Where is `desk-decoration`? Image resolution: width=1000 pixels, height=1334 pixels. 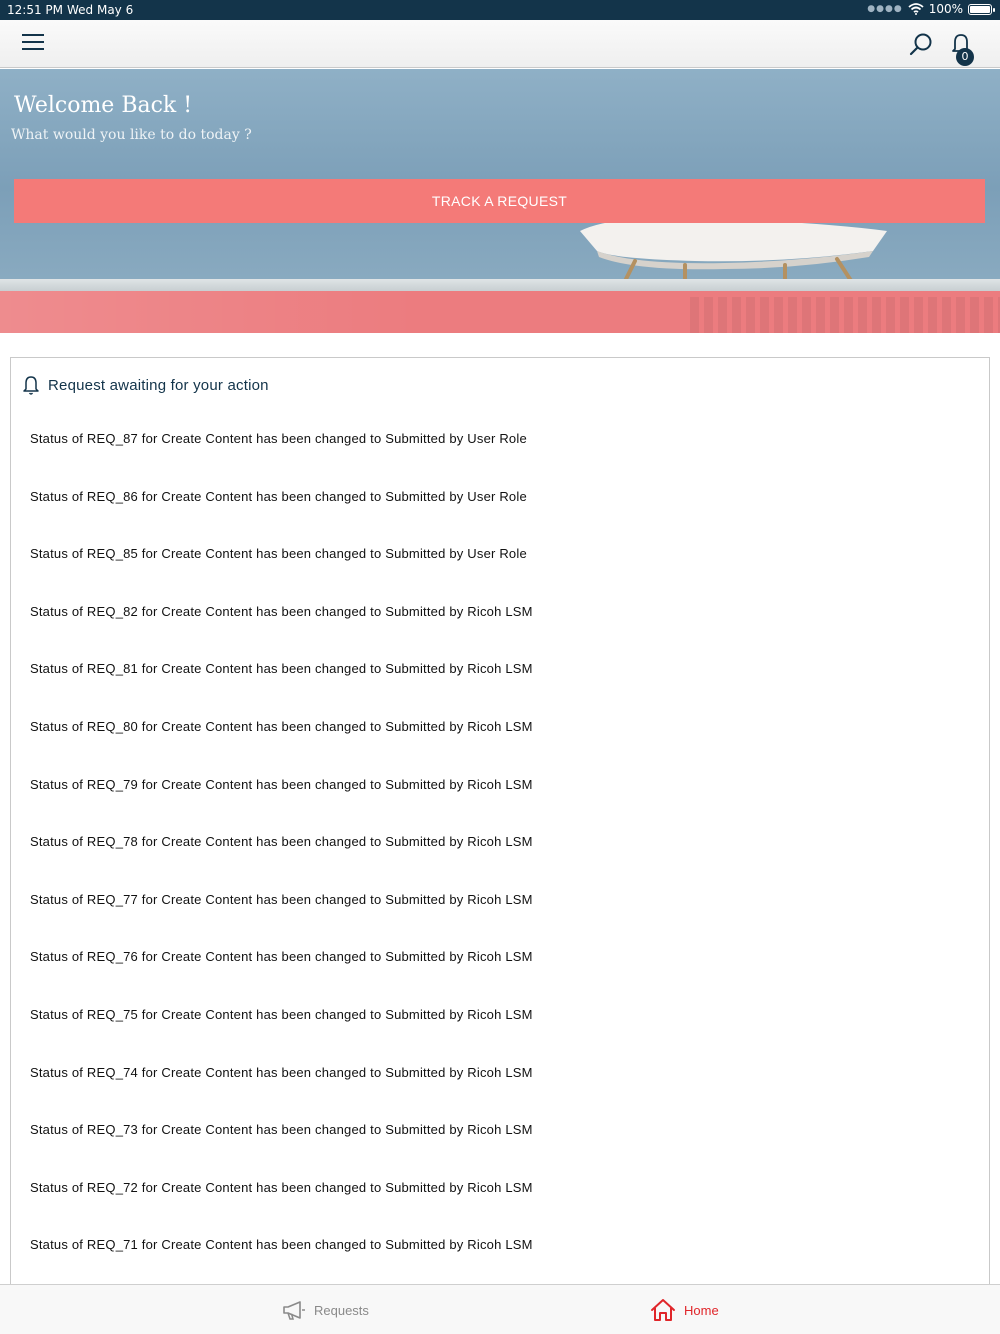
desk-decoration is located at coordinates (500, 312).